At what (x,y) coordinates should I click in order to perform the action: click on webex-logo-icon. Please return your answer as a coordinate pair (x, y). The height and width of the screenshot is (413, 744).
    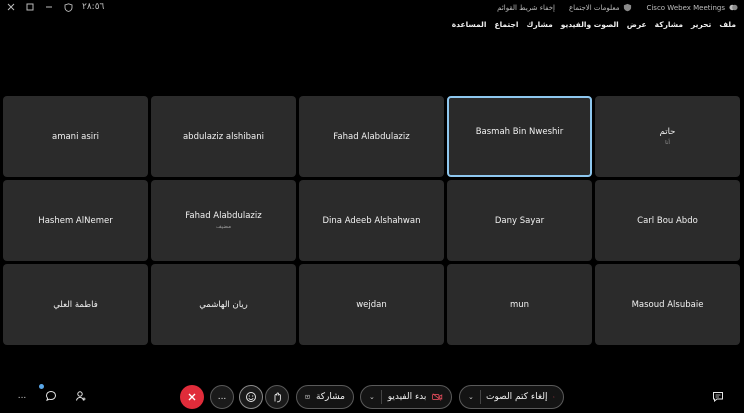
    Looking at the image, I should click on (733, 7).